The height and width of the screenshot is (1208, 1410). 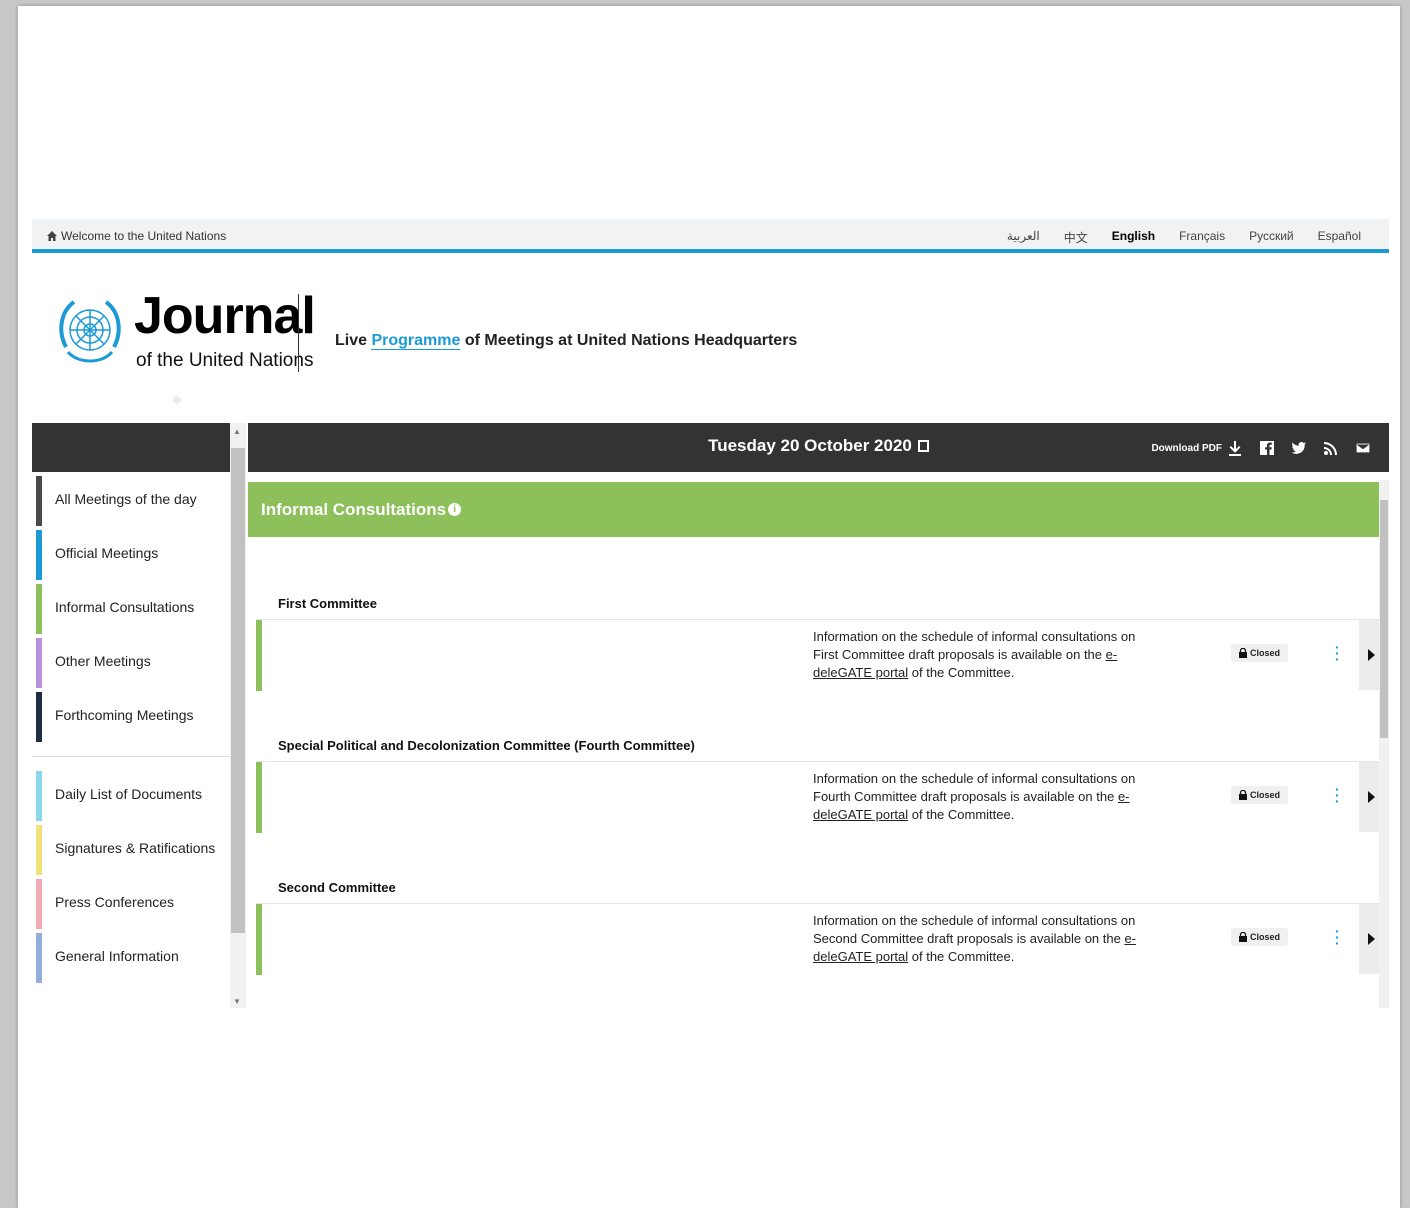 I want to click on lang-russian: Русский, so click(x=1271, y=237).